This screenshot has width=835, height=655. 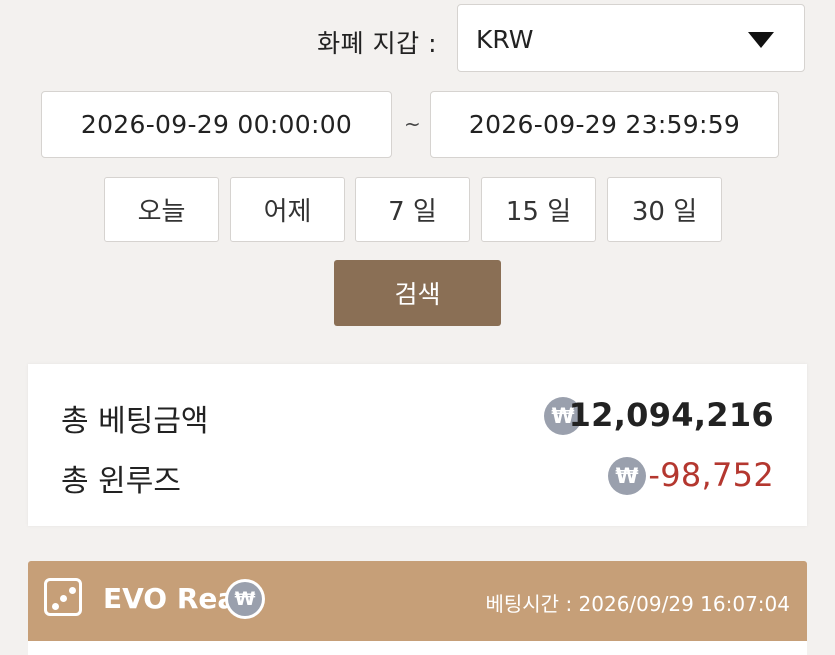 I want to click on currency-wallet-label: 화폐 지갑 :, so click(x=377, y=43).